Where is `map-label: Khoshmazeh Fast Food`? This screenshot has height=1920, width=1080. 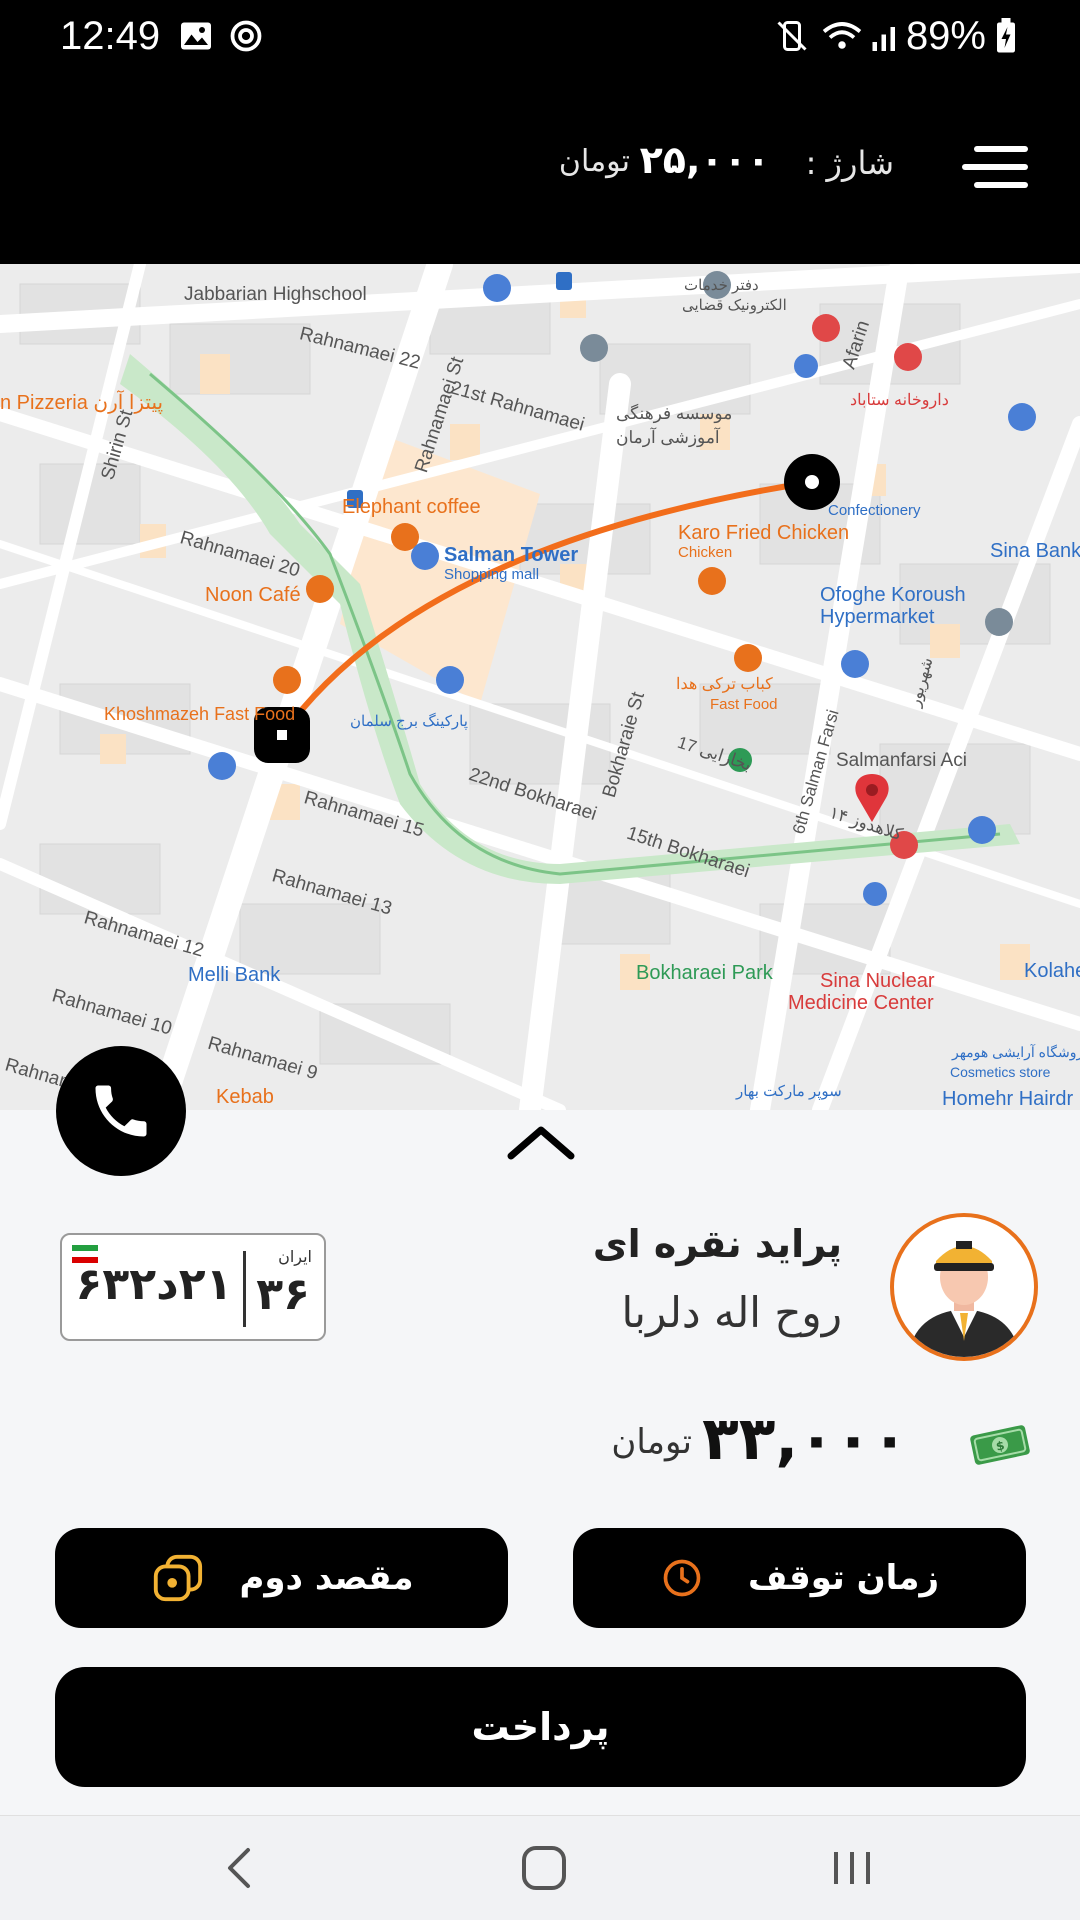 map-label: Khoshmazeh Fast Food is located at coordinates (200, 714).